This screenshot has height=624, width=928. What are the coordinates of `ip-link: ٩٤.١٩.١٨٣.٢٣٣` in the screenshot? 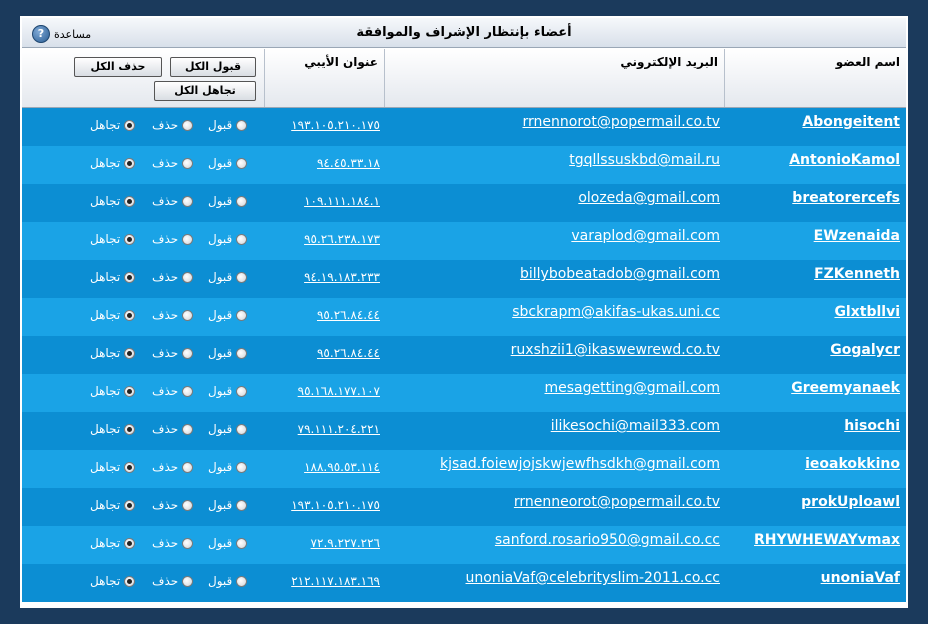 It's located at (342, 277).